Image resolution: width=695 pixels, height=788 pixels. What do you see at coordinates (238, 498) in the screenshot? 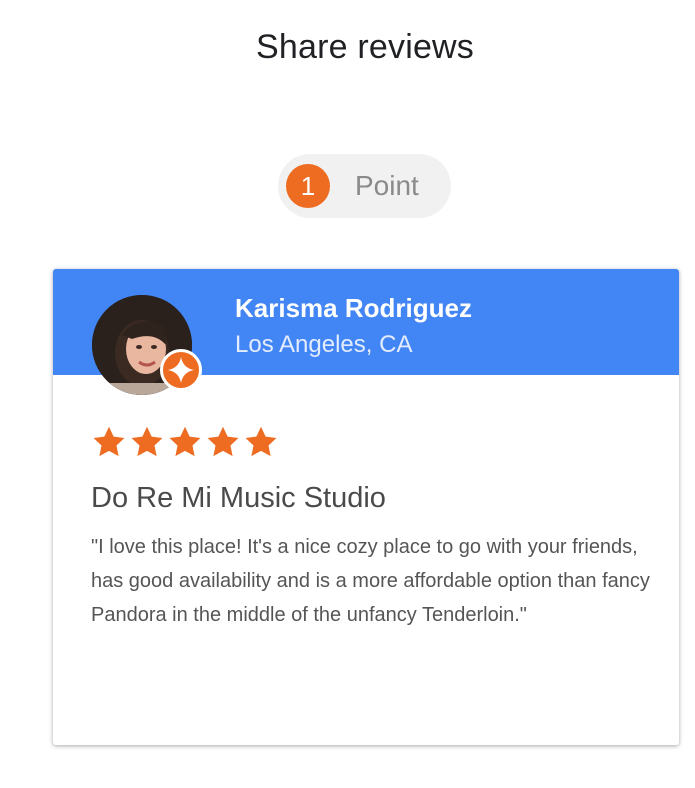
I see `place-name: Do Re Mi Music Studio` at bounding box center [238, 498].